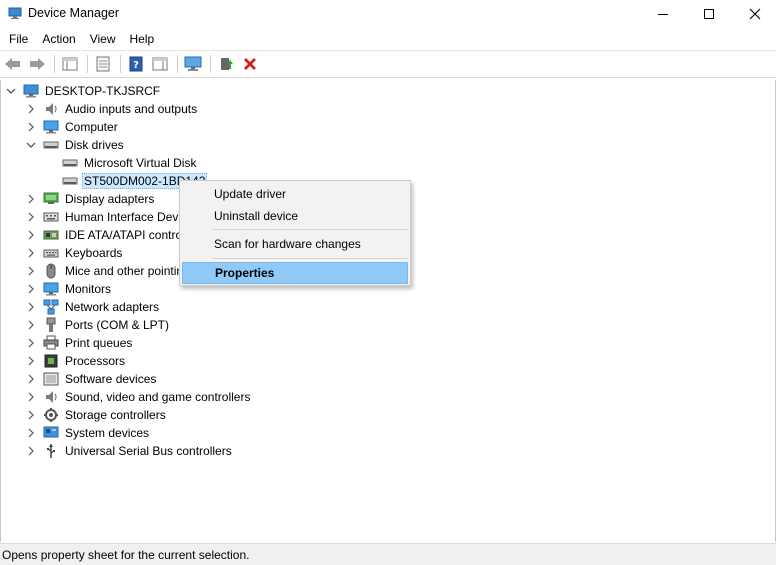 This screenshot has height=565, width=776. Describe the element at coordinates (140, 163) in the screenshot. I see `tree-item-label: Microsoft Virtual Disk` at that location.